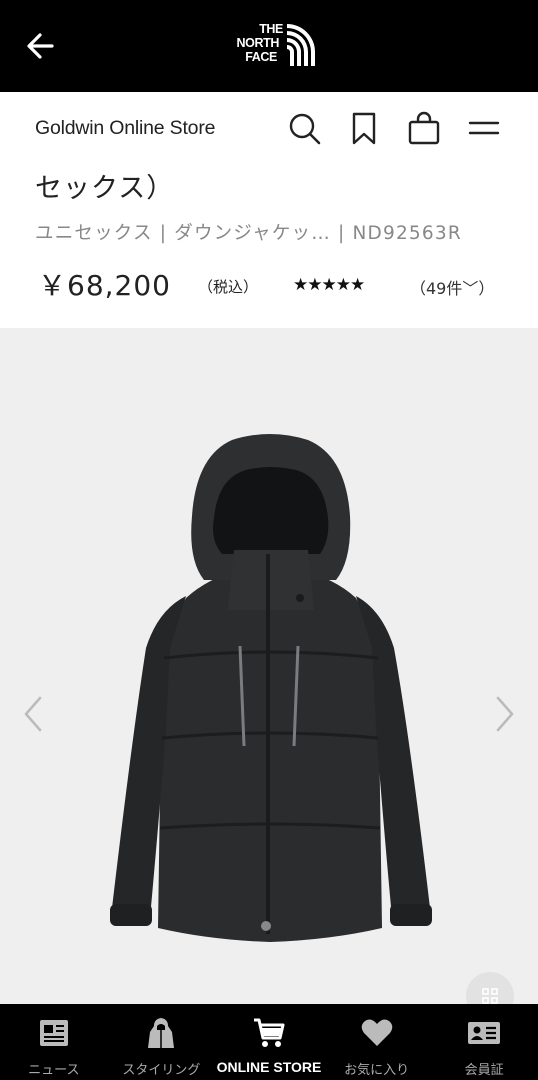 The height and width of the screenshot is (1080, 538). Describe the element at coordinates (125, 128) in the screenshot. I see `store-name: Goldwin Online Store` at that location.